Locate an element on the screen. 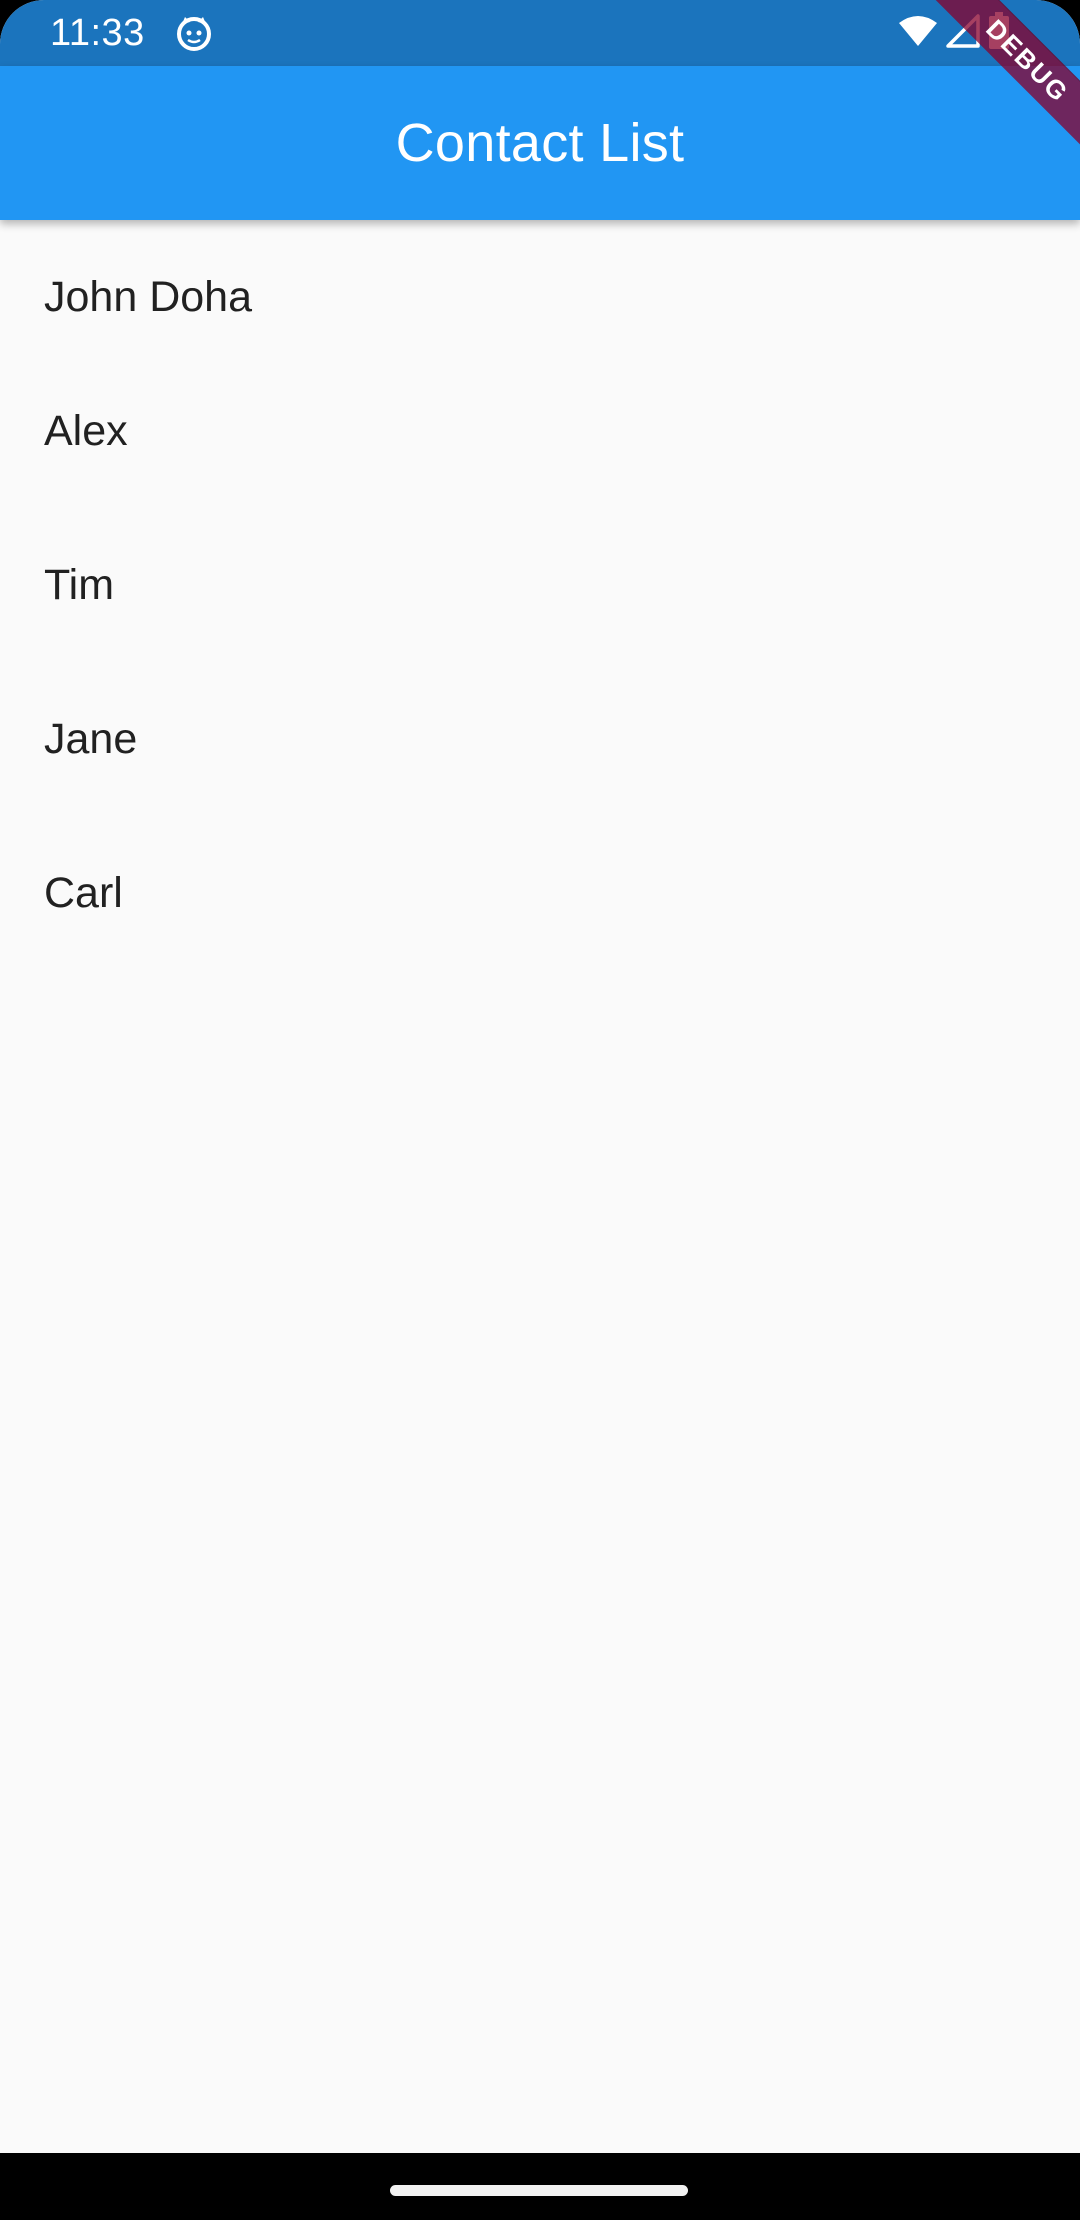 The height and width of the screenshot is (2220, 1080). contact-item-alex: Alex is located at coordinates (540, 431).